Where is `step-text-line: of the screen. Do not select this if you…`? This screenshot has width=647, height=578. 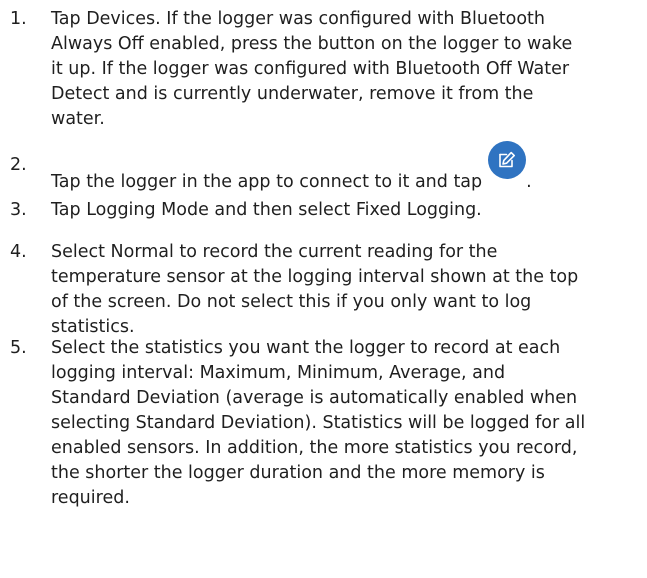
step-text-line: of the screen. Do not select this if you… is located at coordinates (291, 302).